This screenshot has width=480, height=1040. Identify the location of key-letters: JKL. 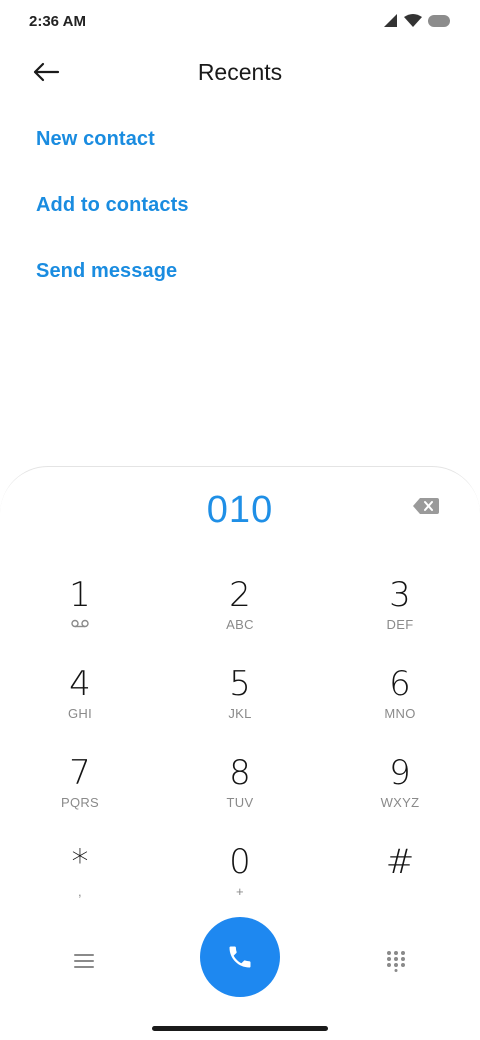
(240, 713).